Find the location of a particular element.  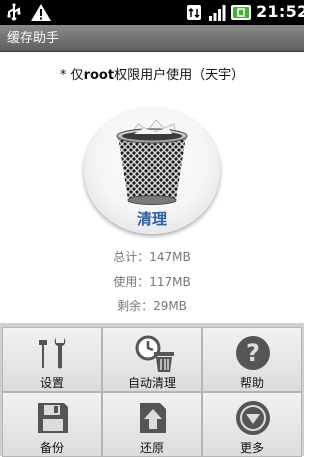

app-title: 缓存助手 is located at coordinates (33, 38).